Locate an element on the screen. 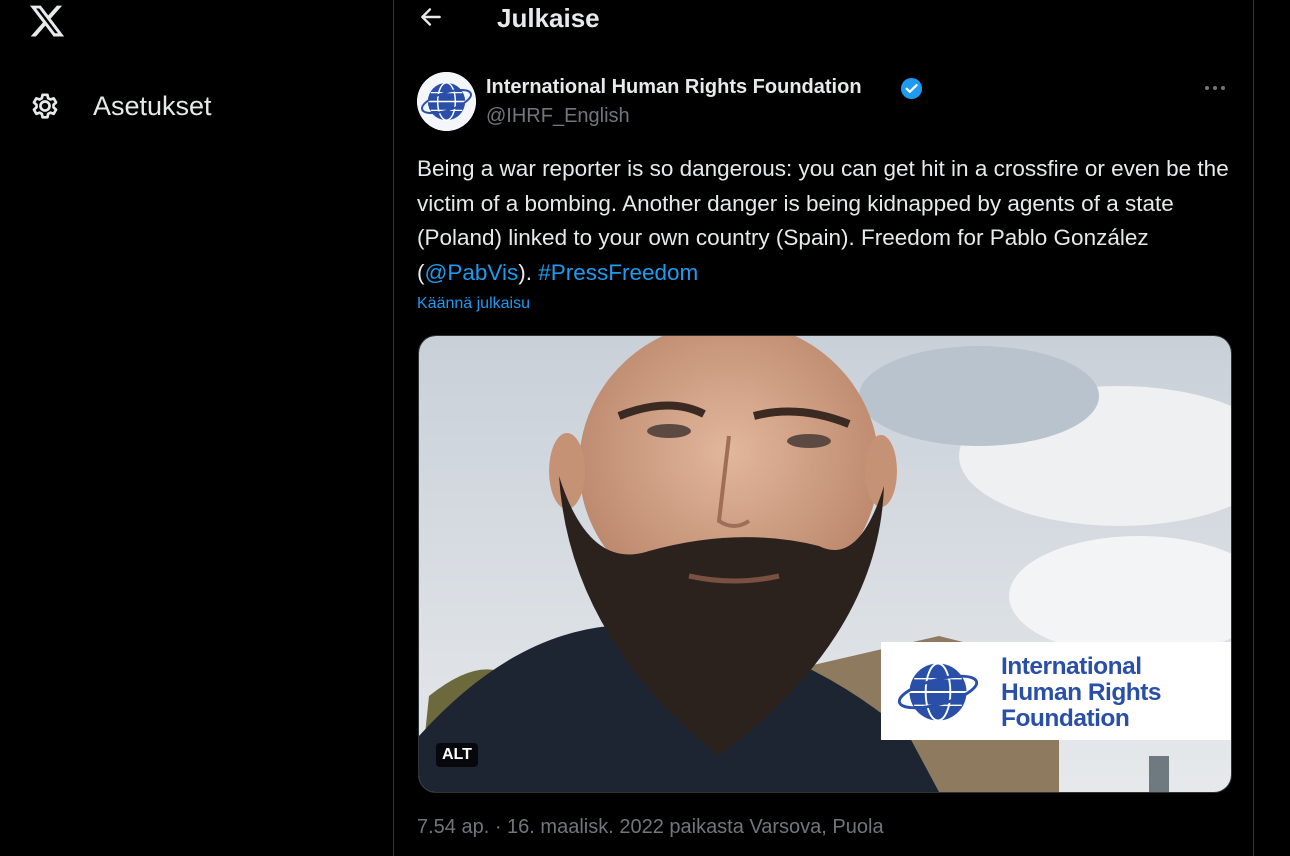 The width and height of the screenshot is (1290, 856). logo-line: Foundation is located at coordinates (1065, 718).